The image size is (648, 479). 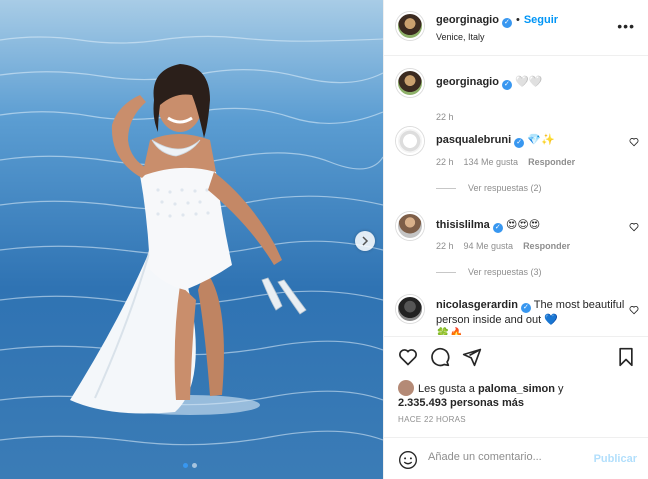 I want to click on bookmark-icon, so click(x=626, y=357).